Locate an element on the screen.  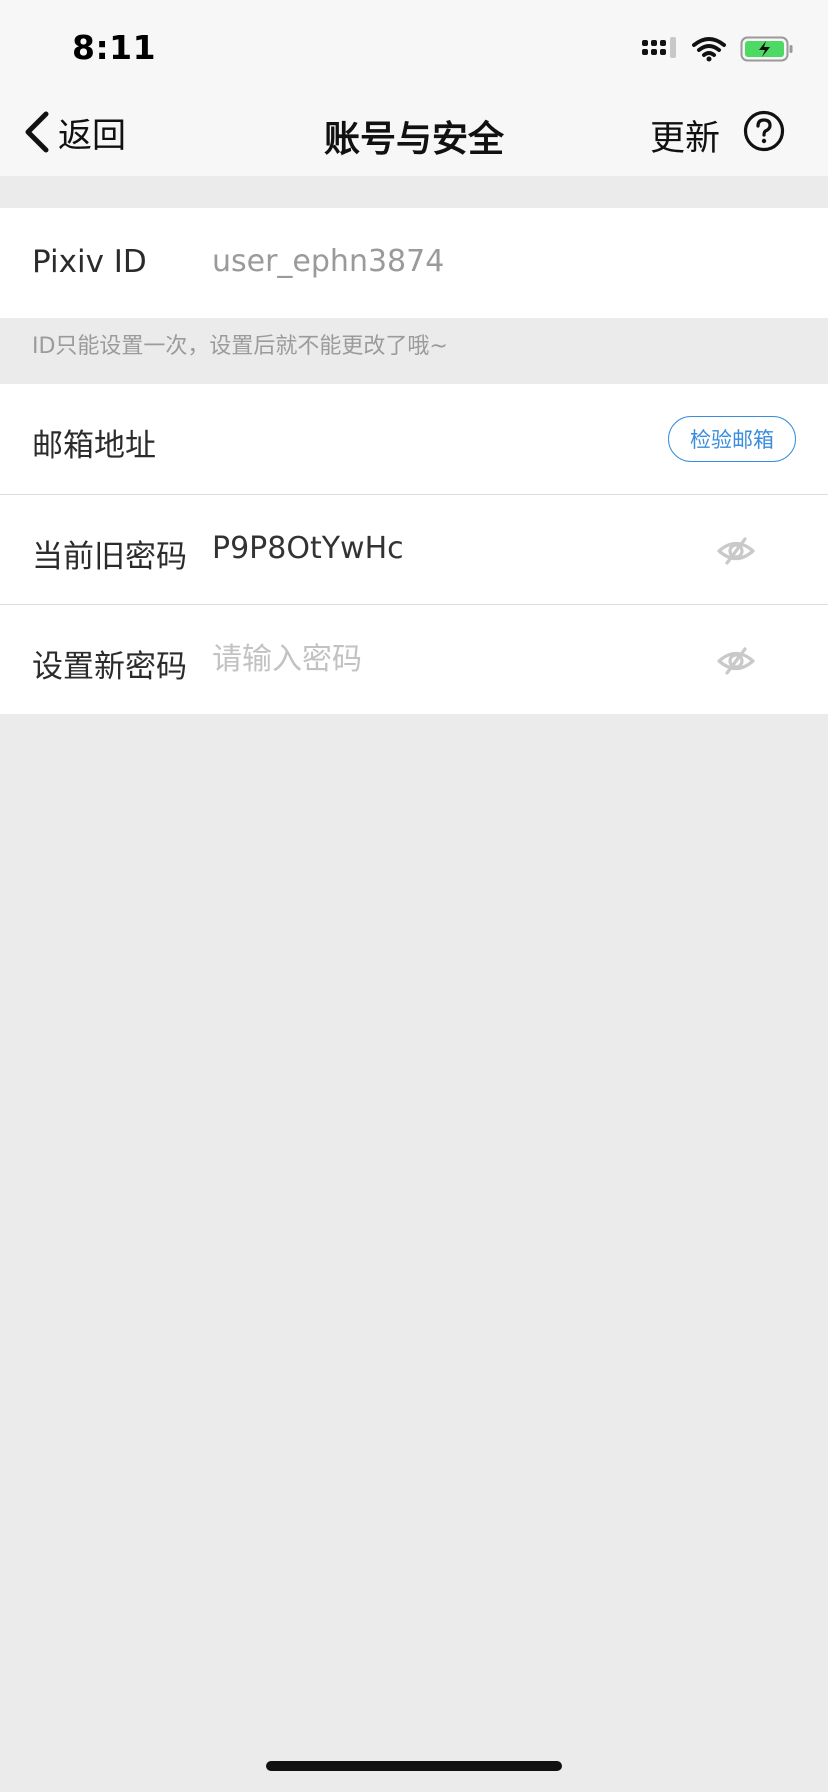
current-password-row: 当前旧密码 P9P8OtYwHc is located at coordinates (414, 549).